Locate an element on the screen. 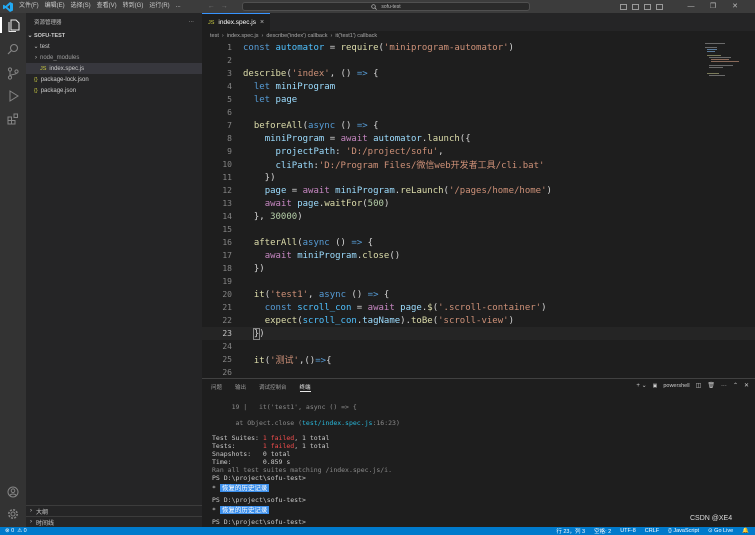  maximize-icon: ❐ is located at coordinates (713, 6).